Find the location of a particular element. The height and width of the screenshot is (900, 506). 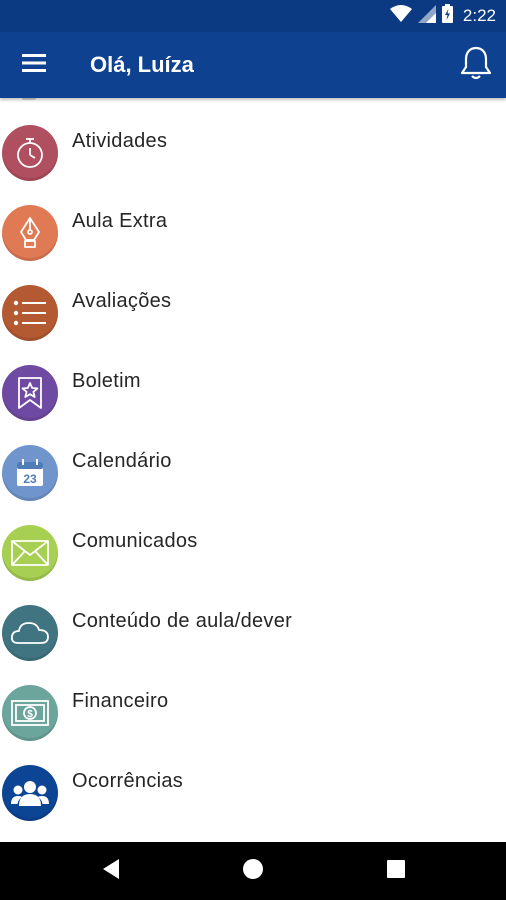

status-icons: 2:22 is located at coordinates (442, 16).